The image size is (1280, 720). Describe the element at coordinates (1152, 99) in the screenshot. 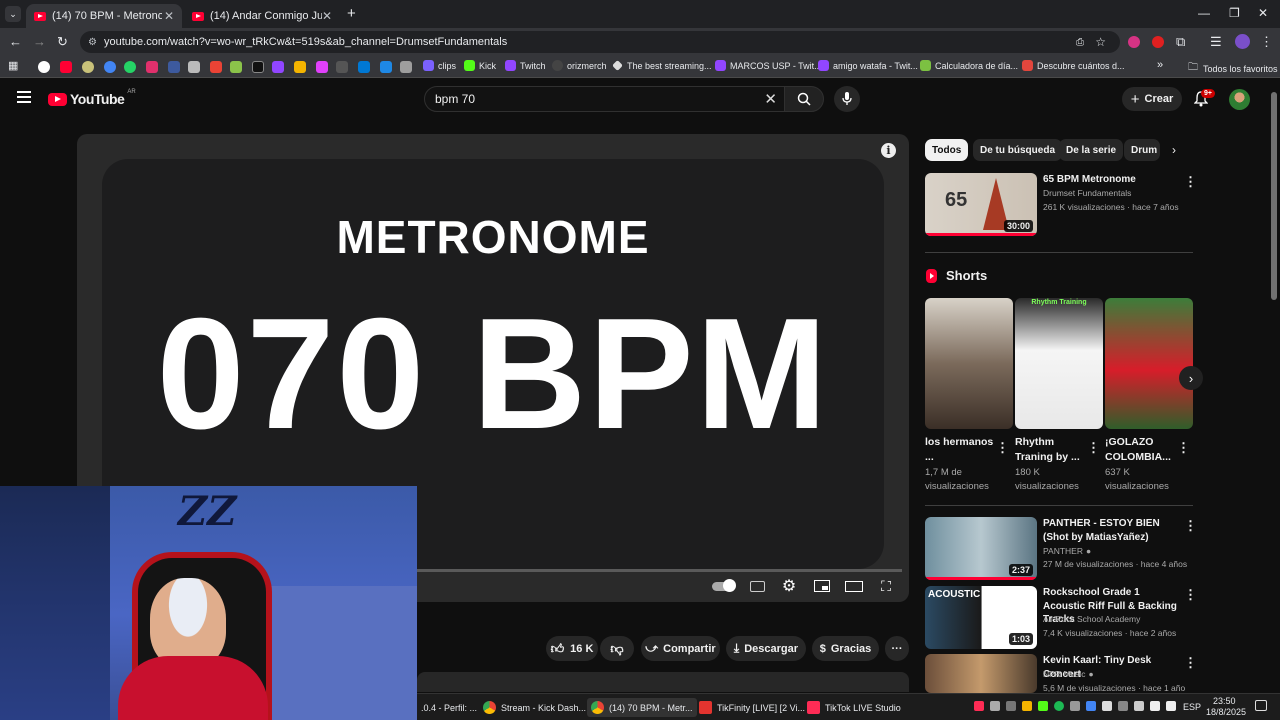

I see `create-button: + Crear` at that location.